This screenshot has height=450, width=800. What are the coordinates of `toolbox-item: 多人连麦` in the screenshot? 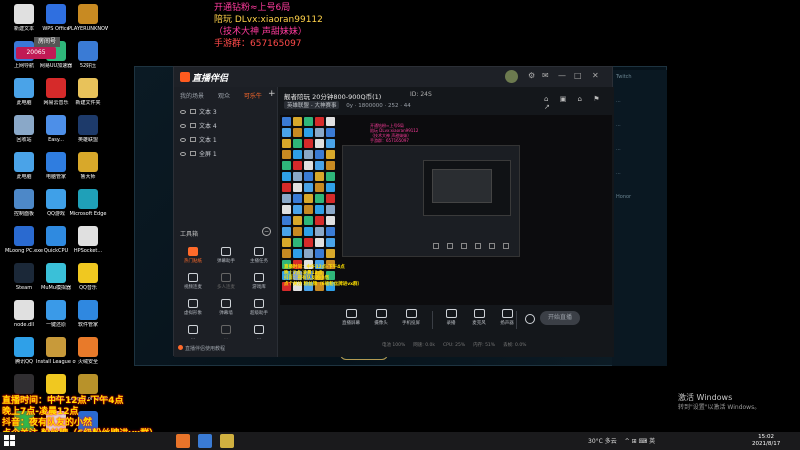 It's located at (226, 281).